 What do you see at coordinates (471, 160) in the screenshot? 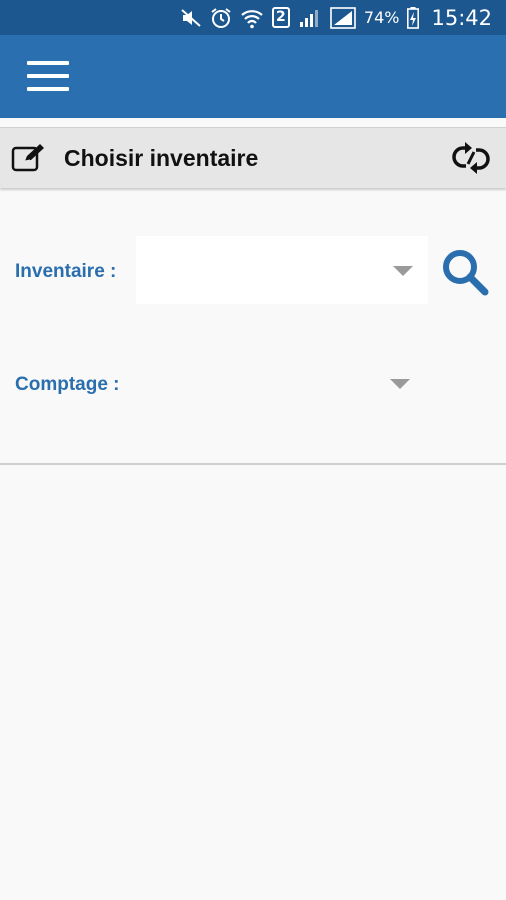
I see `sync-icon` at bounding box center [471, 160].